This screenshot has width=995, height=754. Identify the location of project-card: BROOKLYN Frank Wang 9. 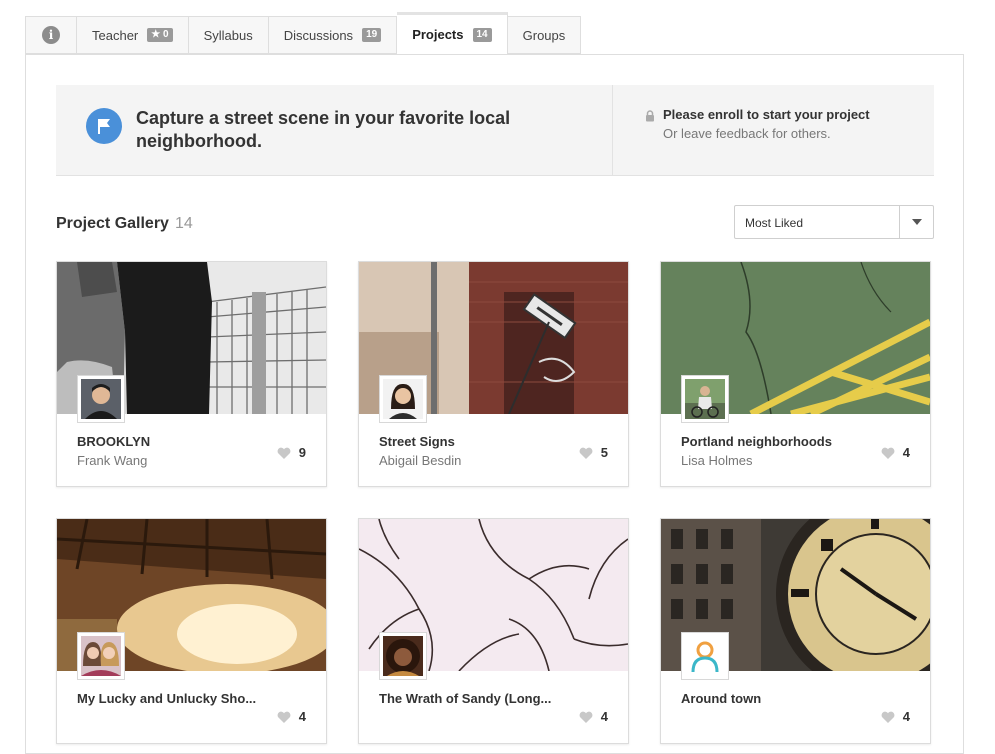
(191, 374).